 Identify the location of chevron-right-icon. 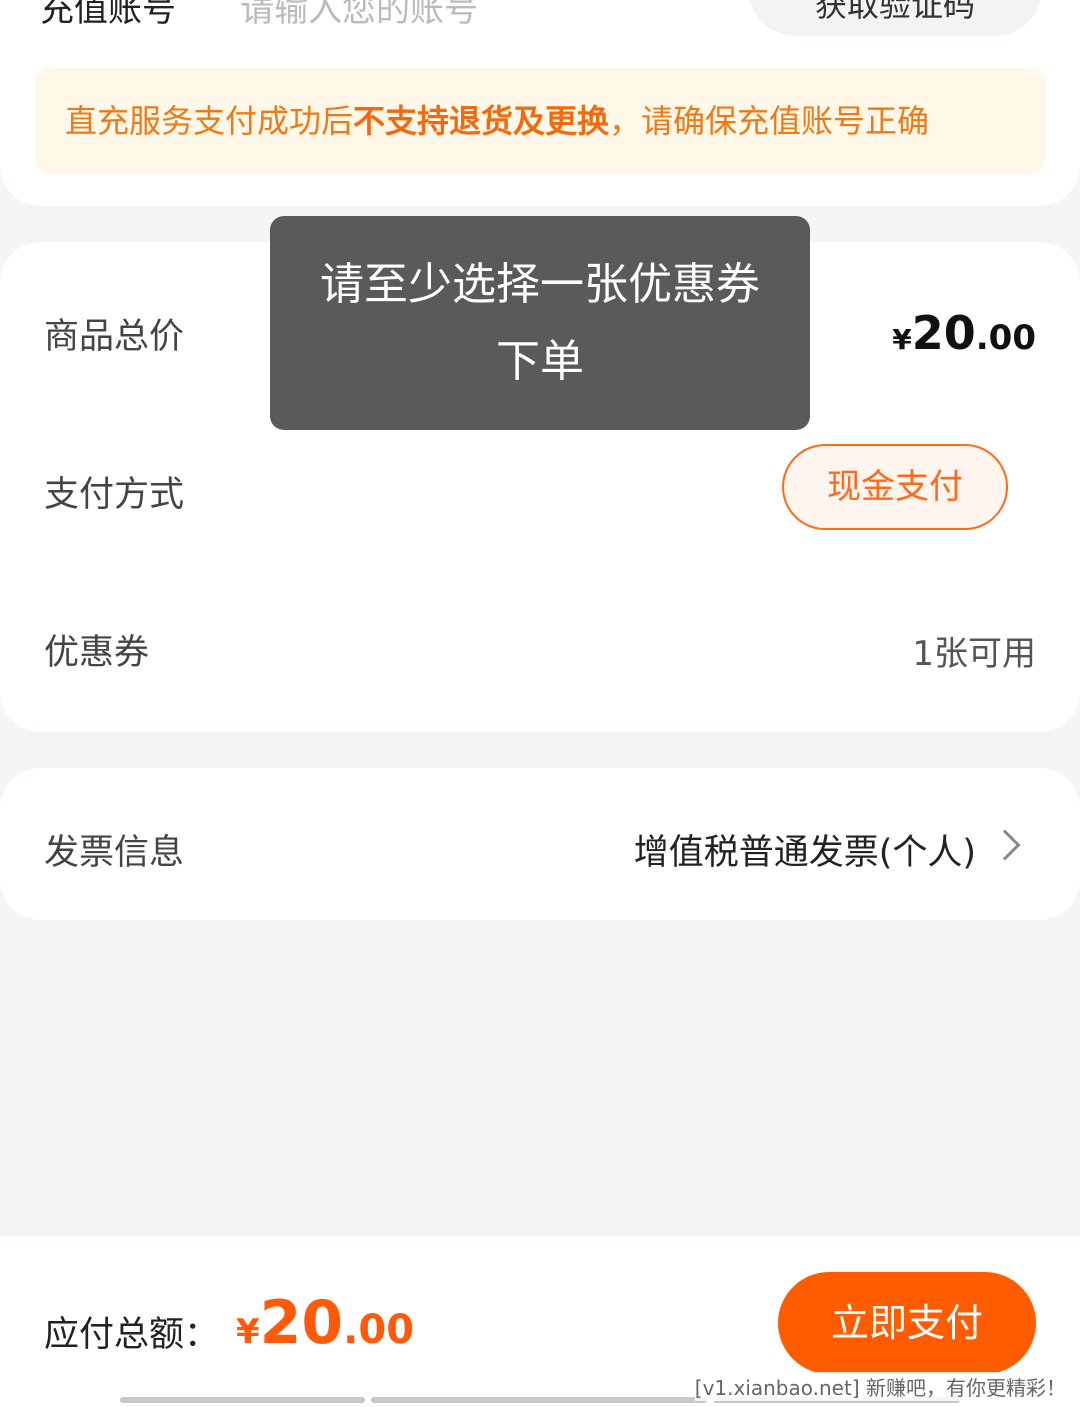
(1005, 845).